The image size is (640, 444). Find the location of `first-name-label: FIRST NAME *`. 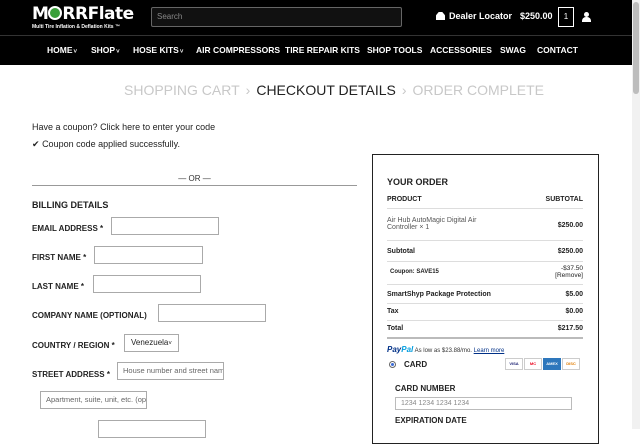

first-name-label: FIRST NAME * is located at coordinates (59, 257).